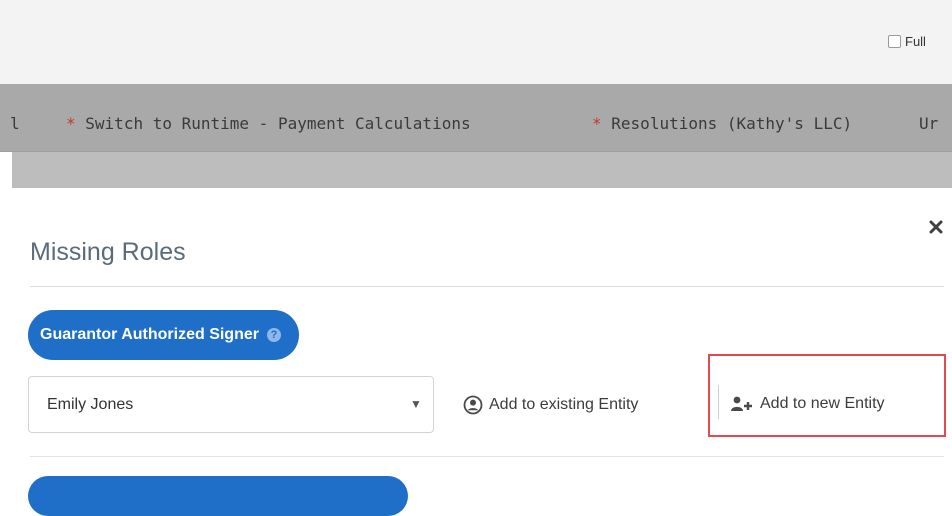  What do you see at coordinates (90, 404) in the screenshot?
I see `person-select-value: Emily Jones` at bounding box center [90, 404].